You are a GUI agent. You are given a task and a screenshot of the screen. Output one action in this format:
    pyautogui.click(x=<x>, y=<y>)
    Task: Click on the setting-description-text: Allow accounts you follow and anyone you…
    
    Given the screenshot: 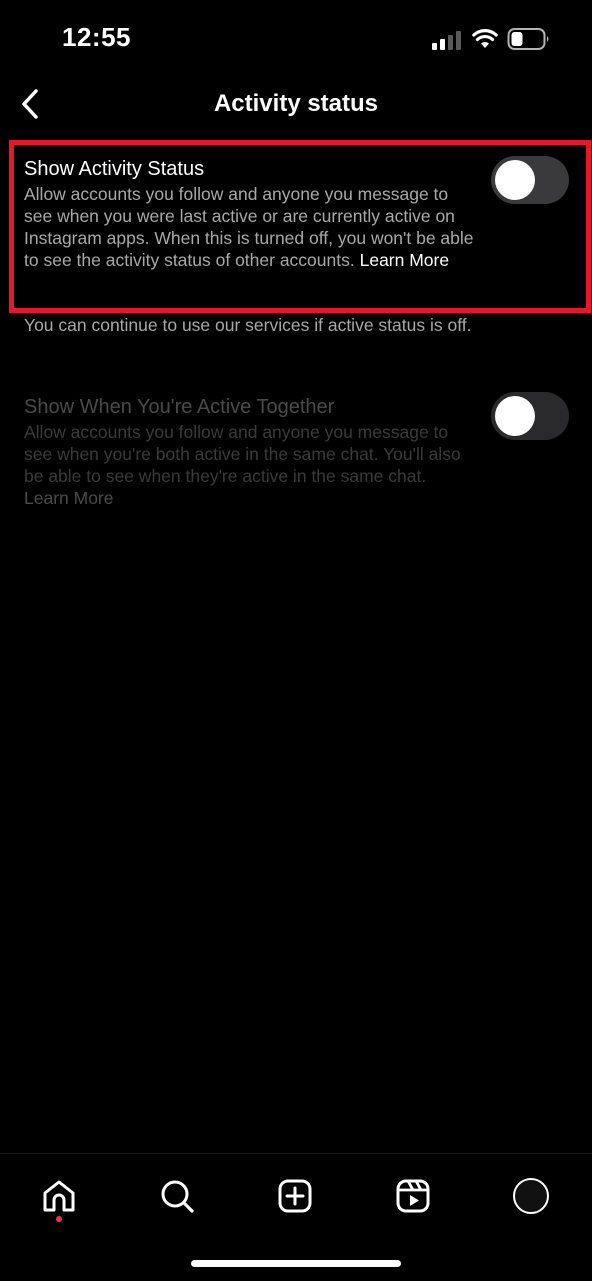 What is the action you would take?
    pyautogui.click(x=242, y=454)
    